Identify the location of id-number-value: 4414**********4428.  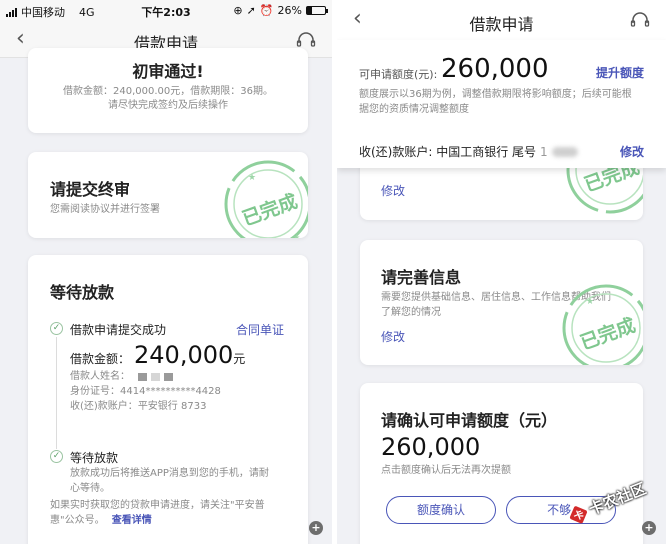
(170, 391).